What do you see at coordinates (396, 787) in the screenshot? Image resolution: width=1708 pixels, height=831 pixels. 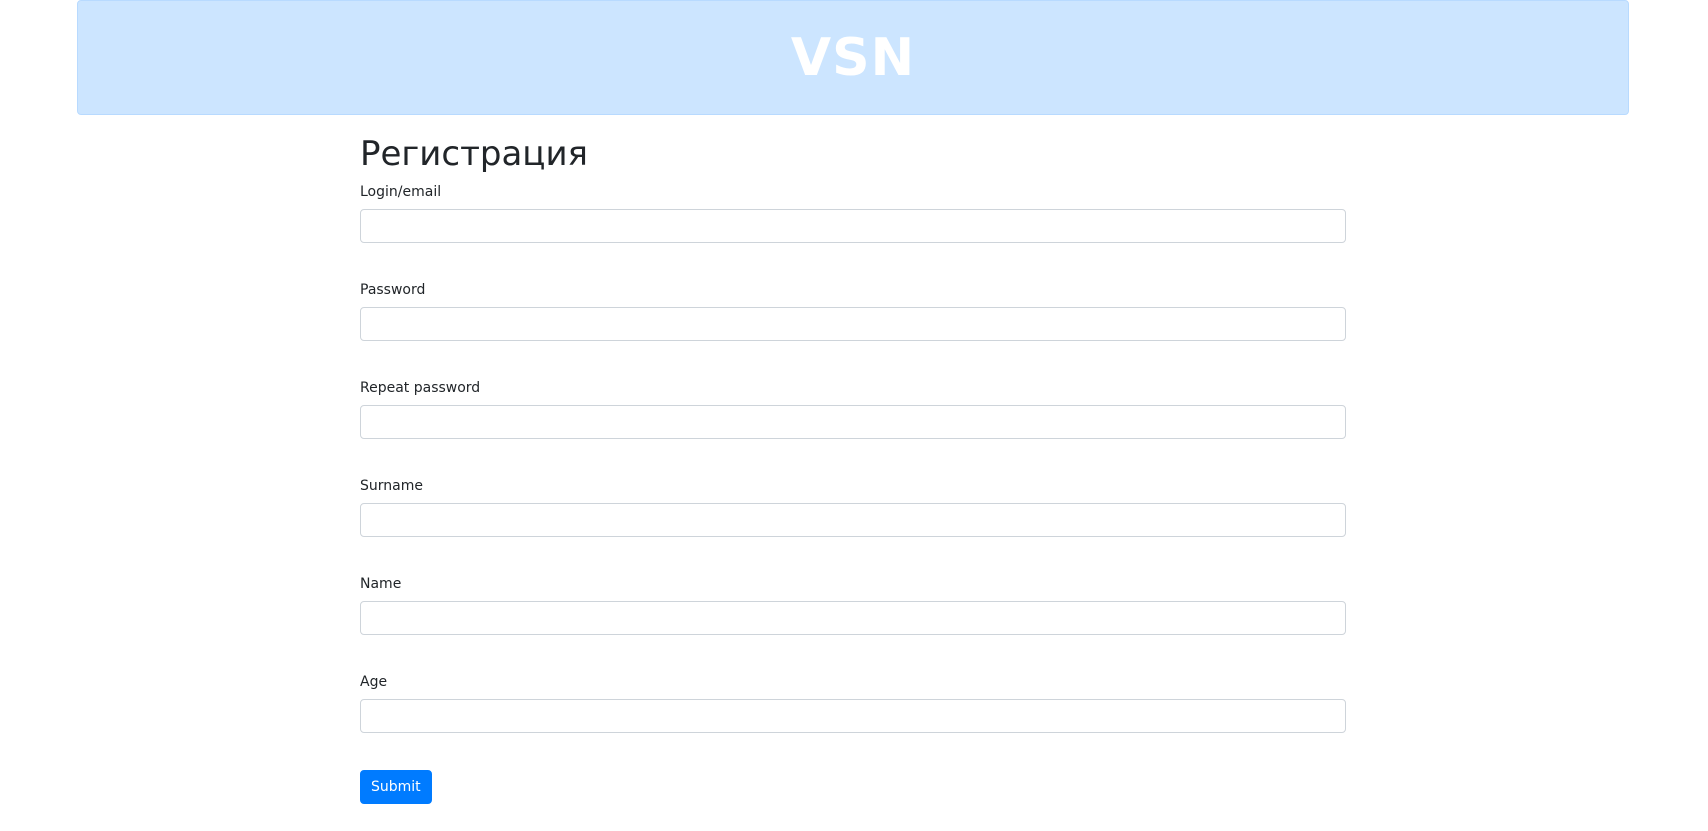 I see `submit-button: Submit` at bounding box center [396, 787].